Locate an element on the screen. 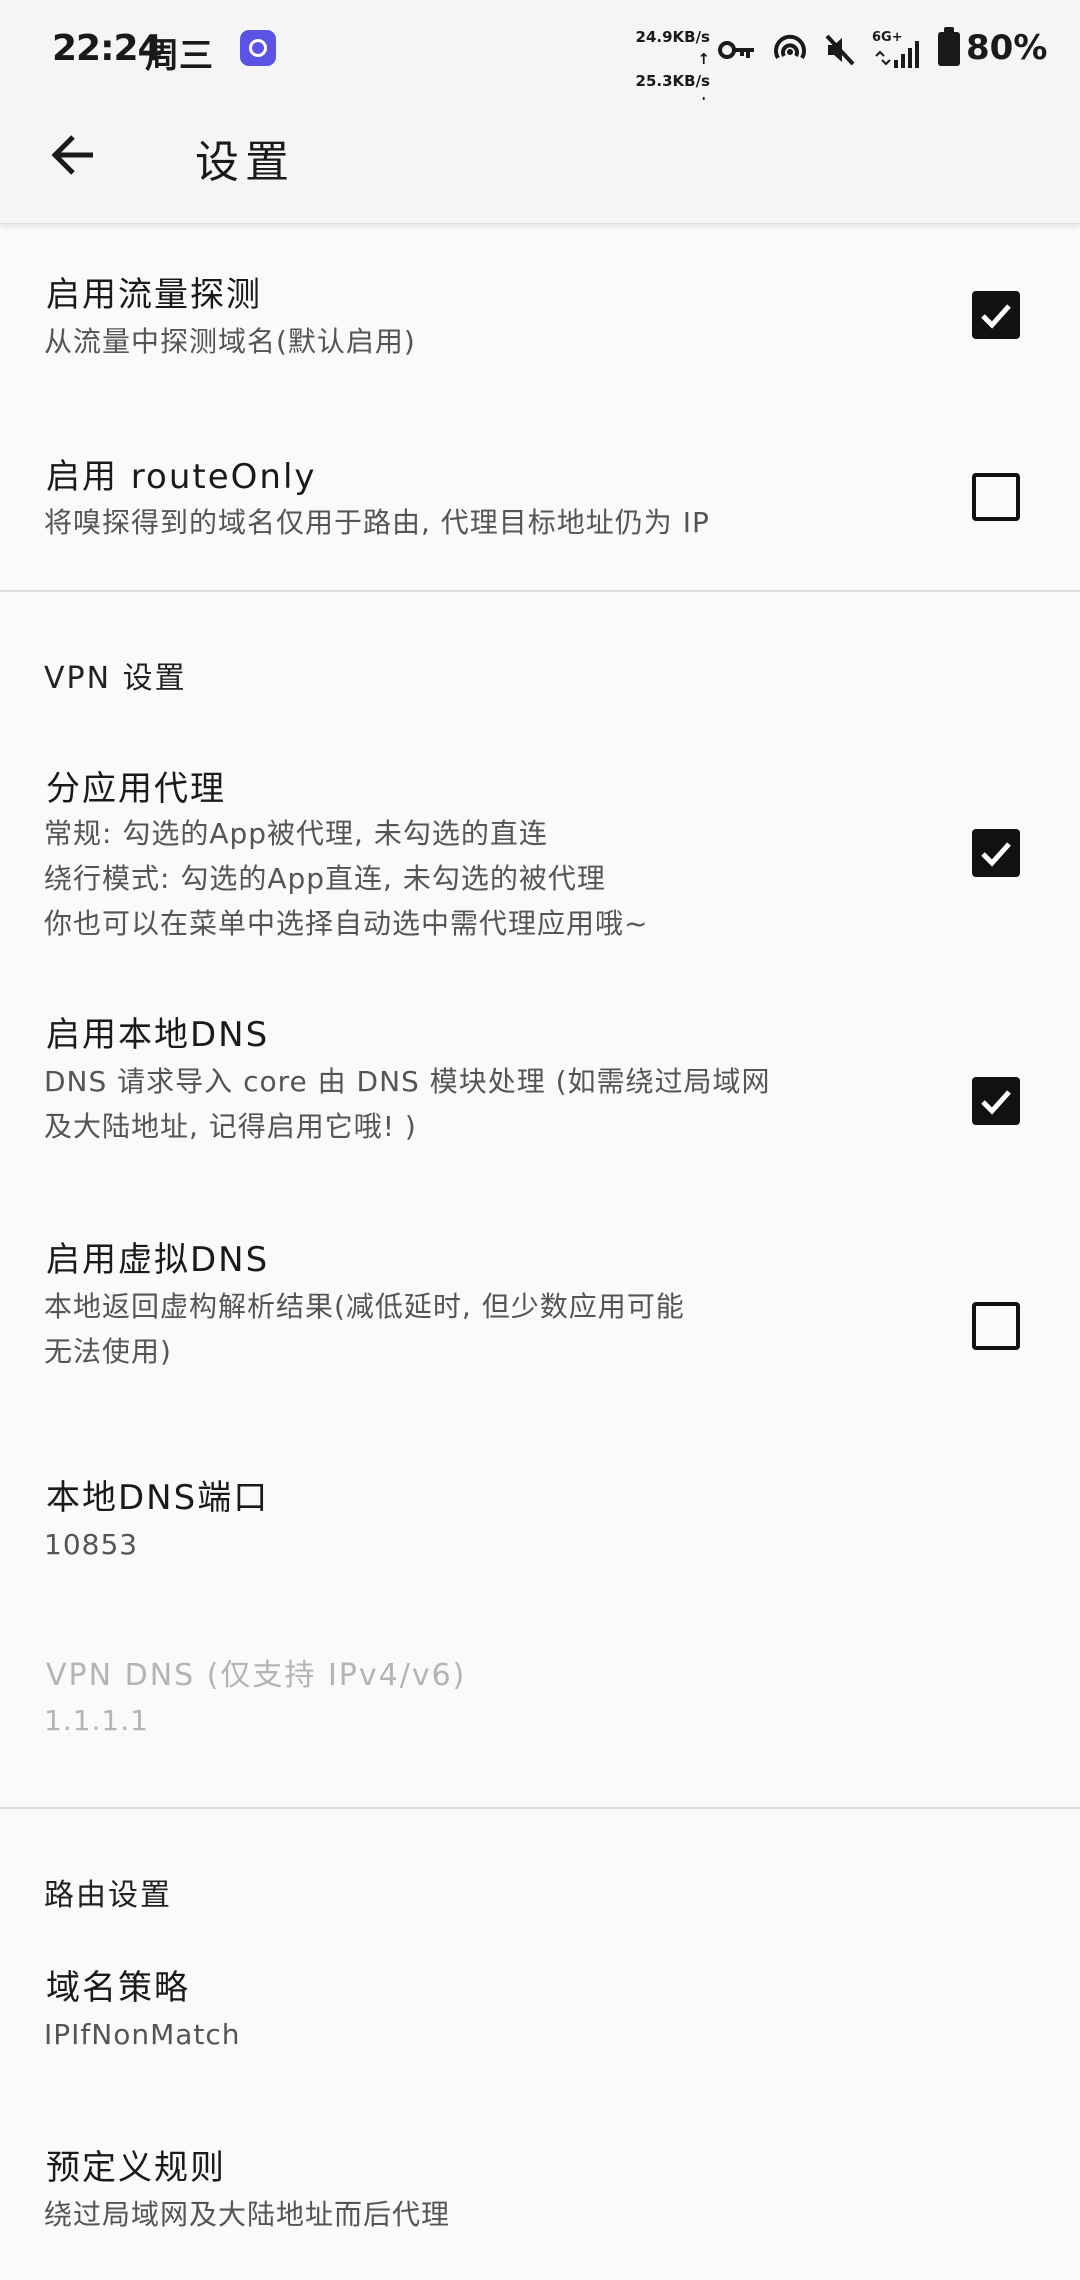 This screenshot has width=1080, height=2280. checkbox-per-app-proxy is located at coordinates (996, 853).